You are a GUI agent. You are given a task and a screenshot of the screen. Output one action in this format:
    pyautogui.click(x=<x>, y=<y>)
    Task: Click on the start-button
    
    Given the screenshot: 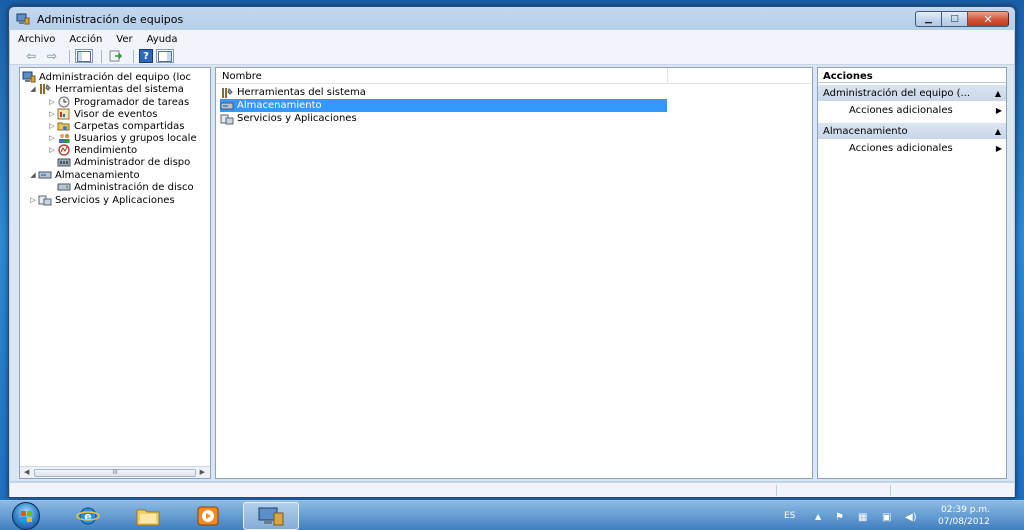 What is the action you would take?
    pyautogui.click(x=26, y=516)
    